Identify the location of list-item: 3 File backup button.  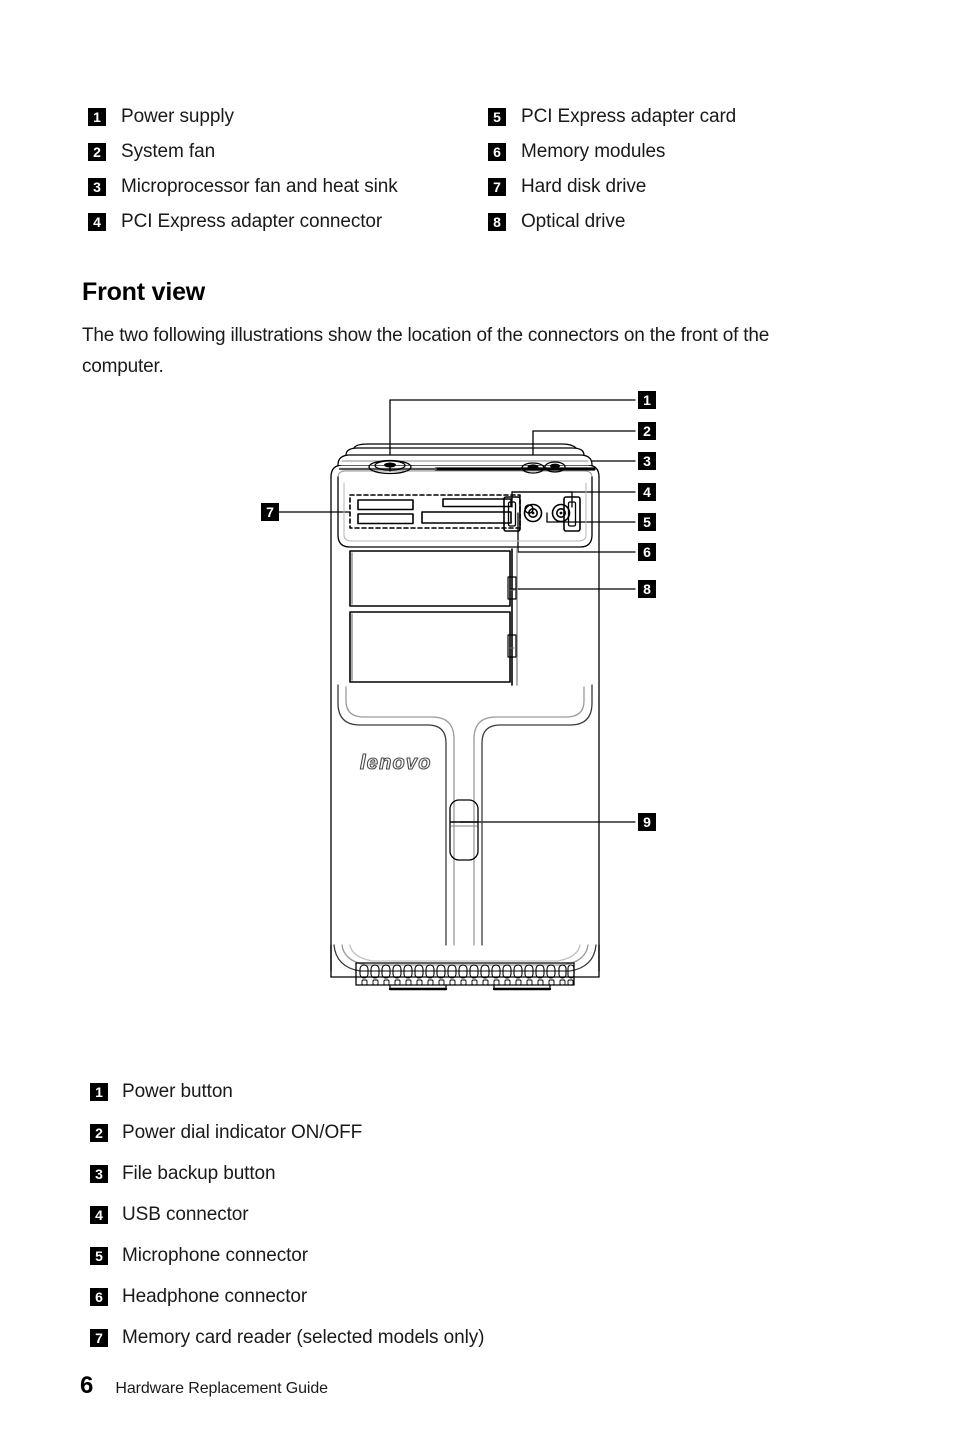
(440, 1174).